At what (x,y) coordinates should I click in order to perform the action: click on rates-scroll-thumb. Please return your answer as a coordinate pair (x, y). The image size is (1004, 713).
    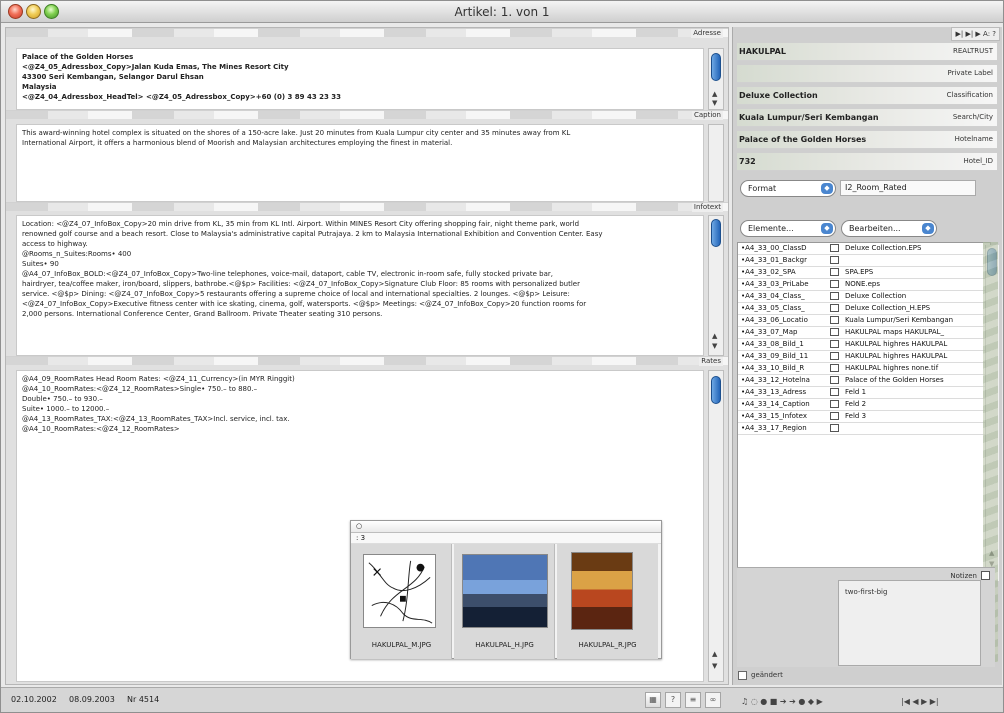
    Looking at the image, I should click on (716, 390).